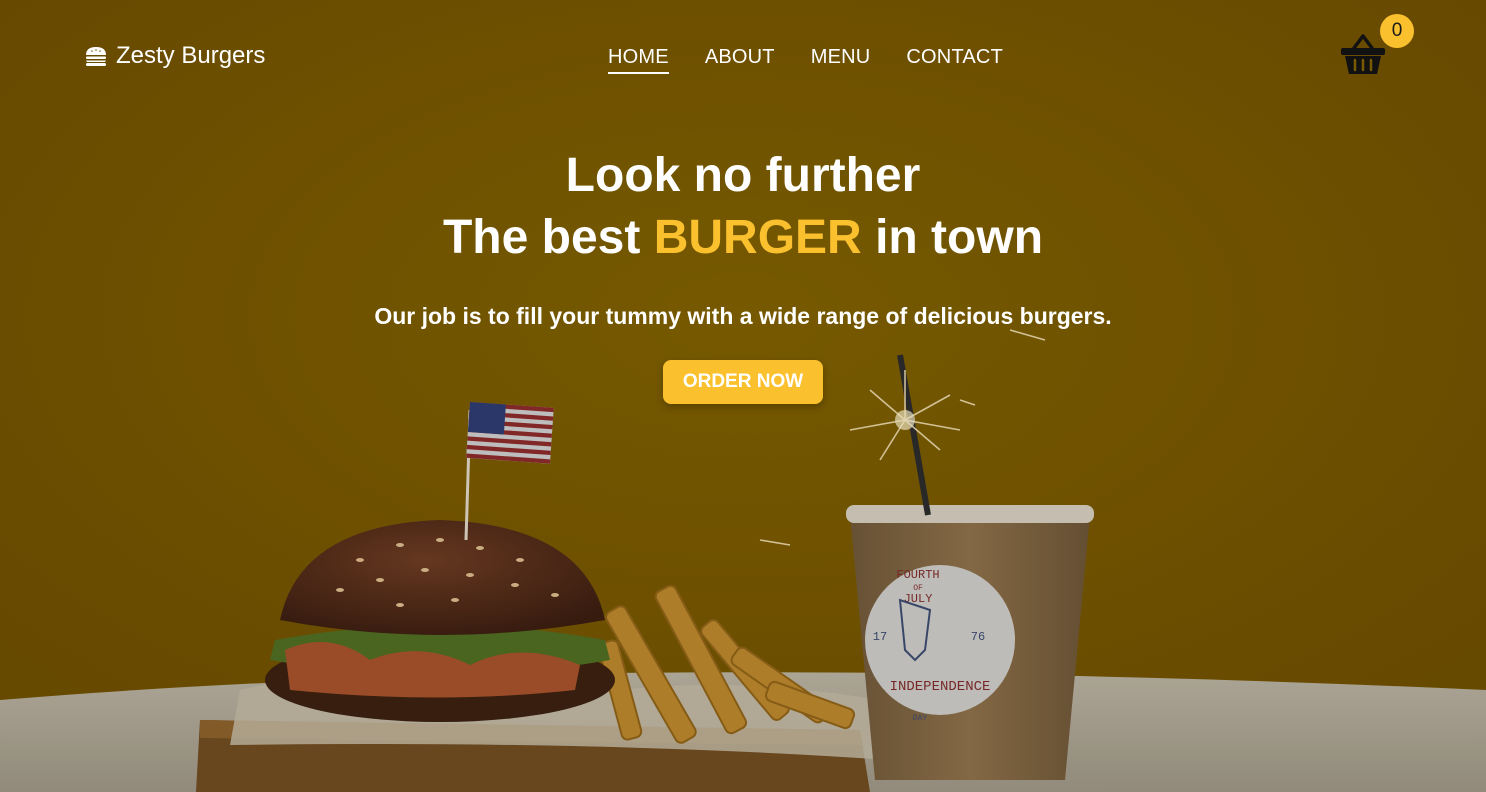 The image size is (1486, 792). I want to click on nav-link-contact: CONTACT, so click(954, 59).